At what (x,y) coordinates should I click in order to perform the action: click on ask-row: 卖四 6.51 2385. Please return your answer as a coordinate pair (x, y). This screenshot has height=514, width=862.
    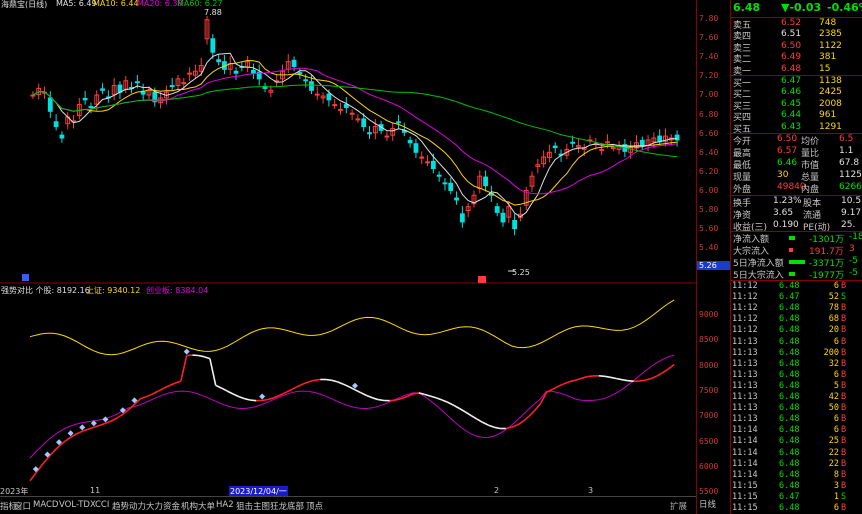
    Looking at the image, I should click on (796, 35).